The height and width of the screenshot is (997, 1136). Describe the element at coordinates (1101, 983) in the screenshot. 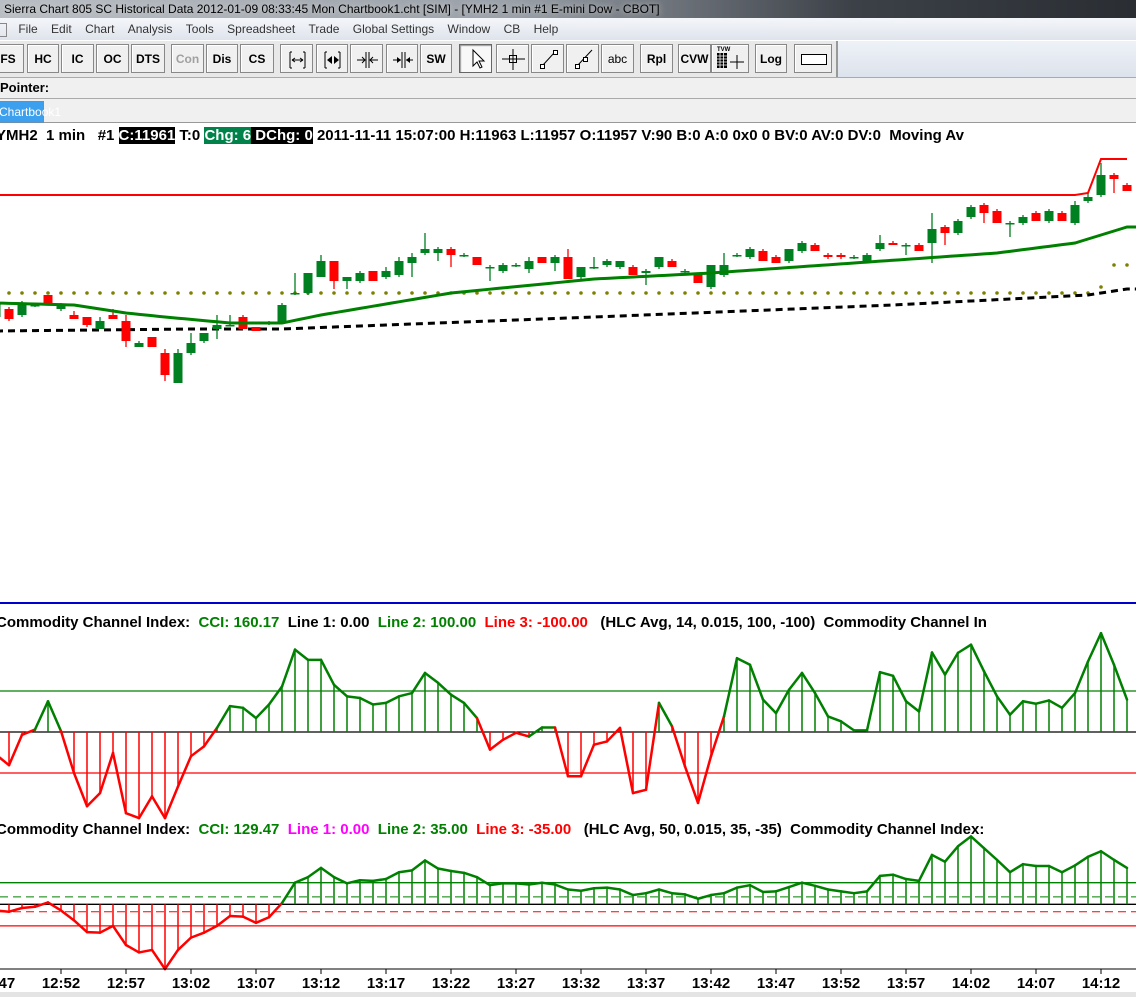

I see `time-axis-label: 14:12` at that location.